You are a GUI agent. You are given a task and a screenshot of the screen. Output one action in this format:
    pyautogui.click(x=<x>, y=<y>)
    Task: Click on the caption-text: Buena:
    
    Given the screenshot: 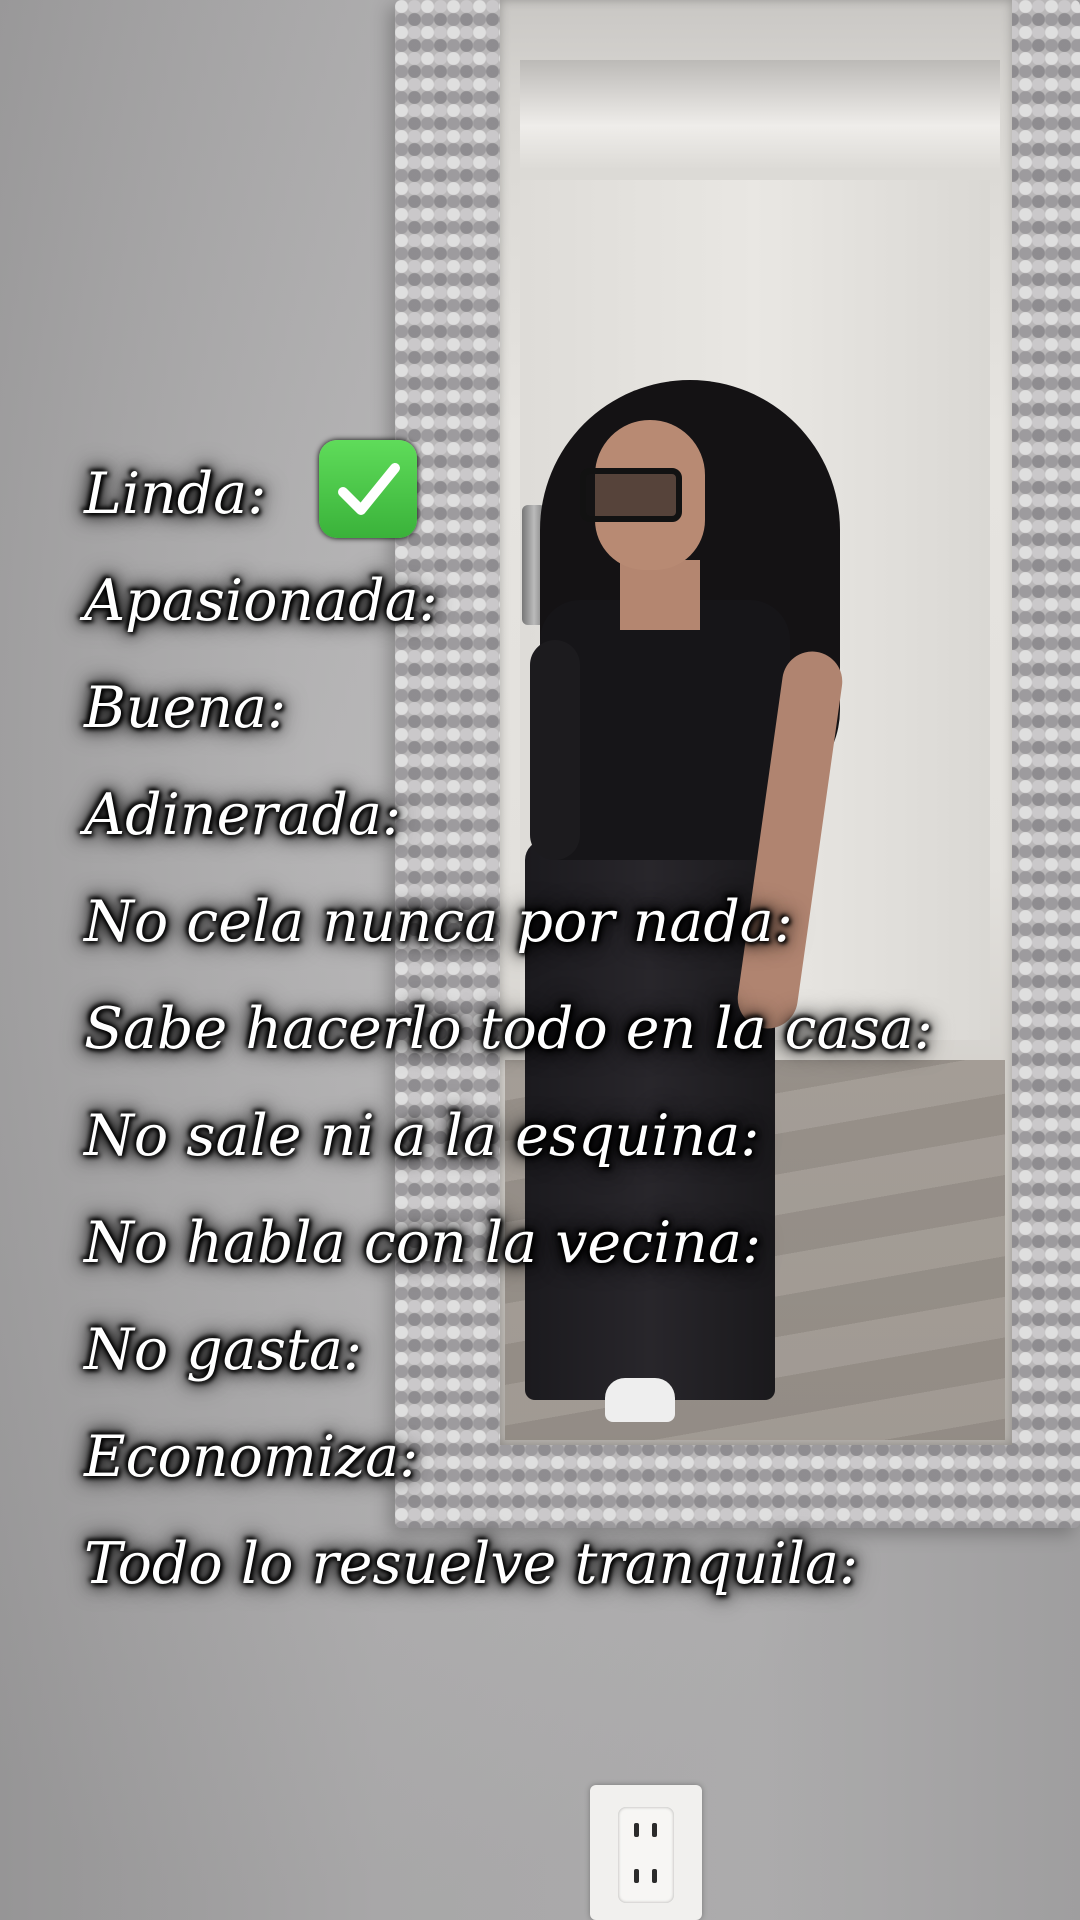 What is the action you would take?
    pyautogui.click(x=185, y=708)
    